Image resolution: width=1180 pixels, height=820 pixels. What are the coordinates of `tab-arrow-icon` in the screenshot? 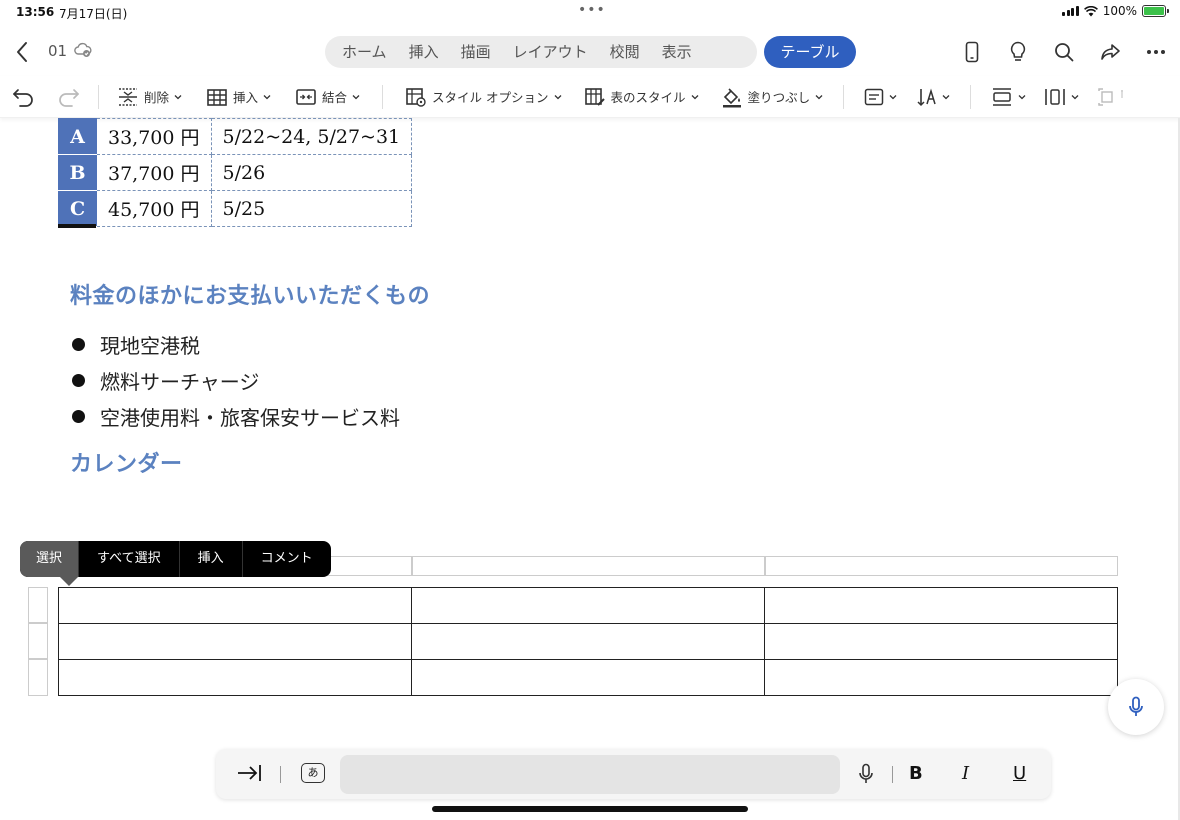 It's located at (249, 773).